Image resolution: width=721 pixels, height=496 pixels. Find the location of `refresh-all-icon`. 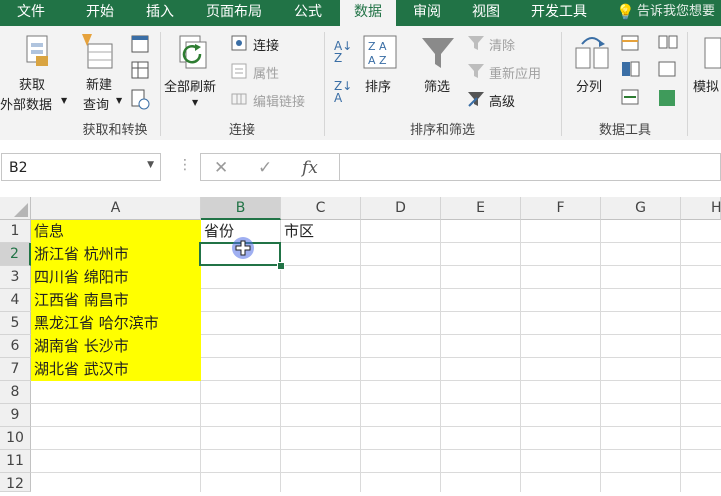

refresh-all-icon is located at coordinates (193, 52).